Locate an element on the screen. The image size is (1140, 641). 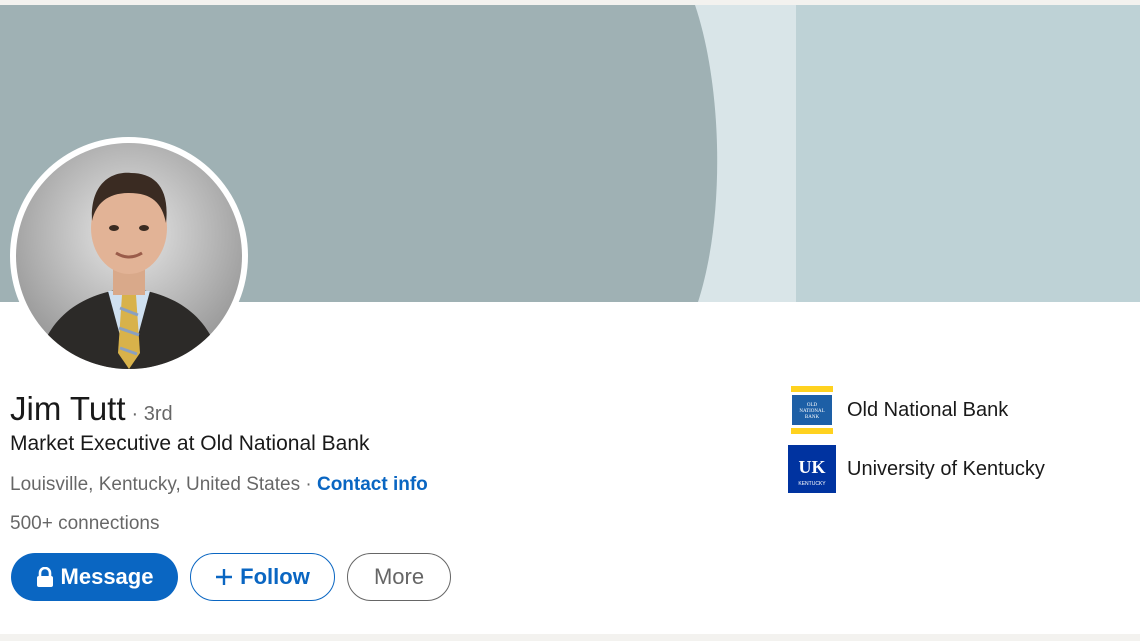
svg-text: BANK is located at coordinates (812, 417).